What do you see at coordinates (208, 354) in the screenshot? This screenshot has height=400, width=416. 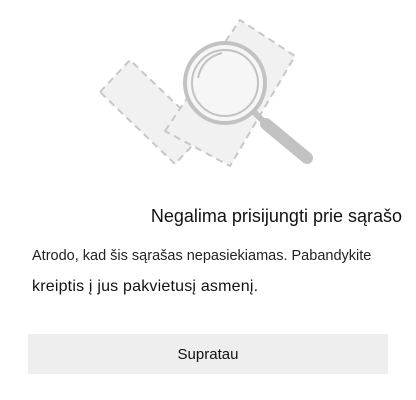 I see `ok-button: Supratau` at bounding box center [208, 354].